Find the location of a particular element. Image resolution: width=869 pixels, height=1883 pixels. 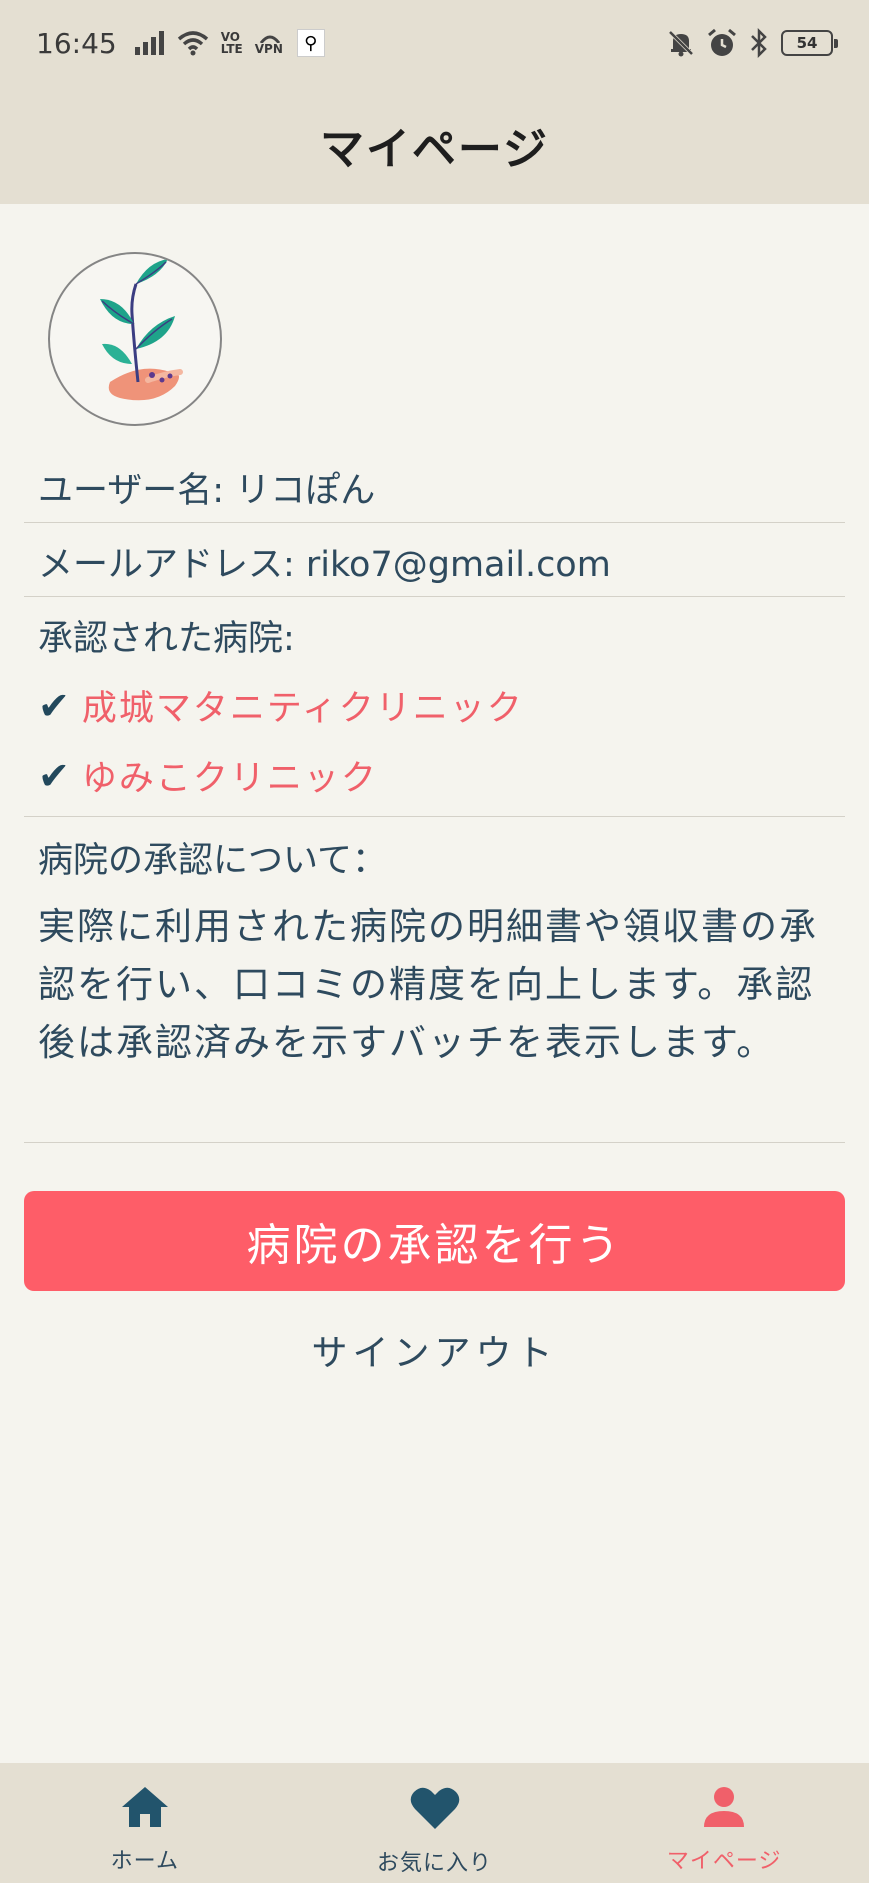

vpn-label: VPN is located at coordinates (268, 49).